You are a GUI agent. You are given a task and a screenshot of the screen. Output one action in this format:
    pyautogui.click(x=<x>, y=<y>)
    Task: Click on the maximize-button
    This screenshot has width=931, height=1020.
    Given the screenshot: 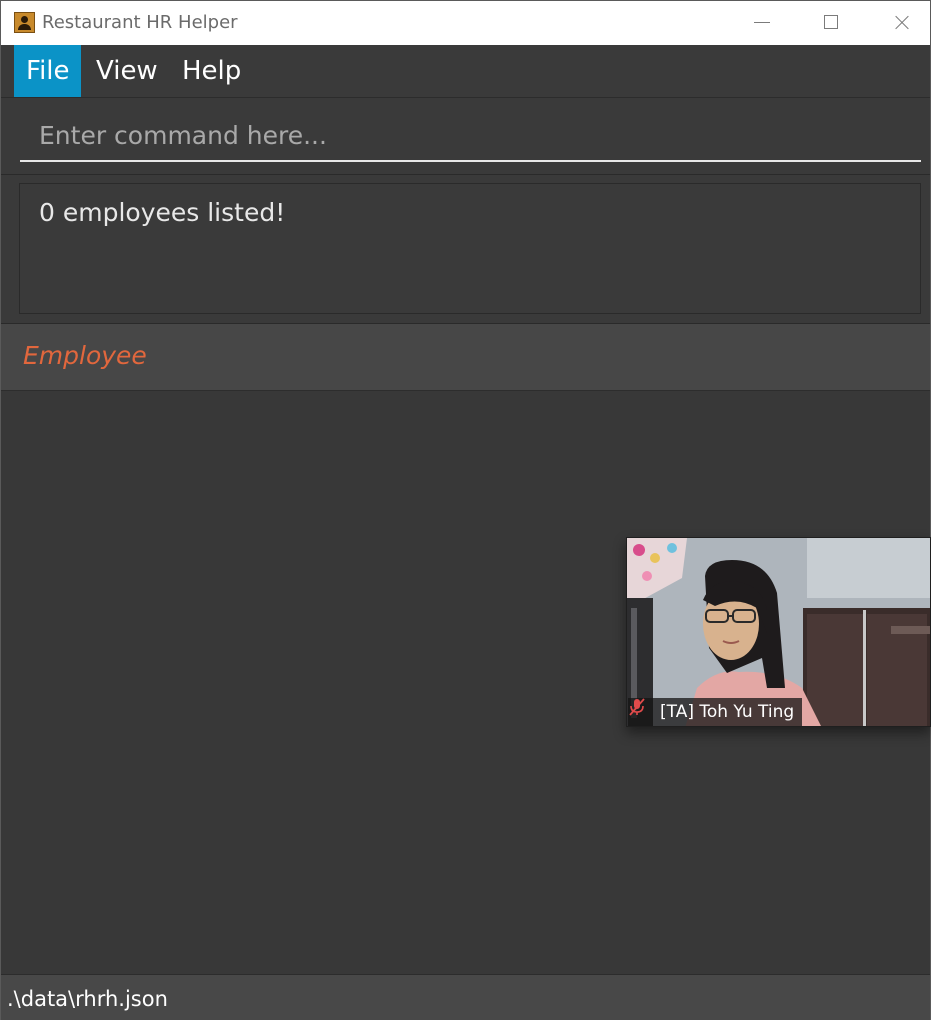 What is the action you would take?
    pyautogui.click(x=831, y=23)
    